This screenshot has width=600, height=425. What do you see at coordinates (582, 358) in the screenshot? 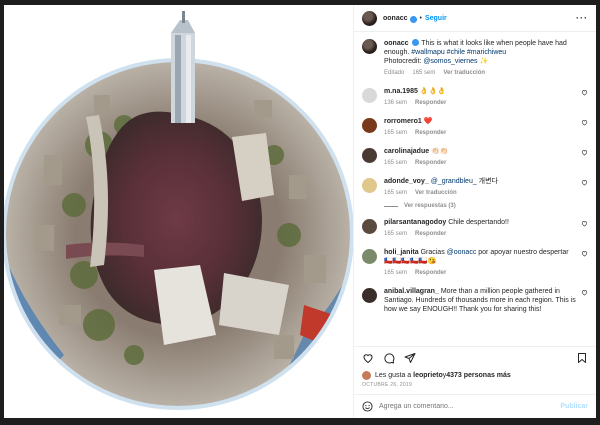
I see `save-icon` at bounding box center [582, 358].